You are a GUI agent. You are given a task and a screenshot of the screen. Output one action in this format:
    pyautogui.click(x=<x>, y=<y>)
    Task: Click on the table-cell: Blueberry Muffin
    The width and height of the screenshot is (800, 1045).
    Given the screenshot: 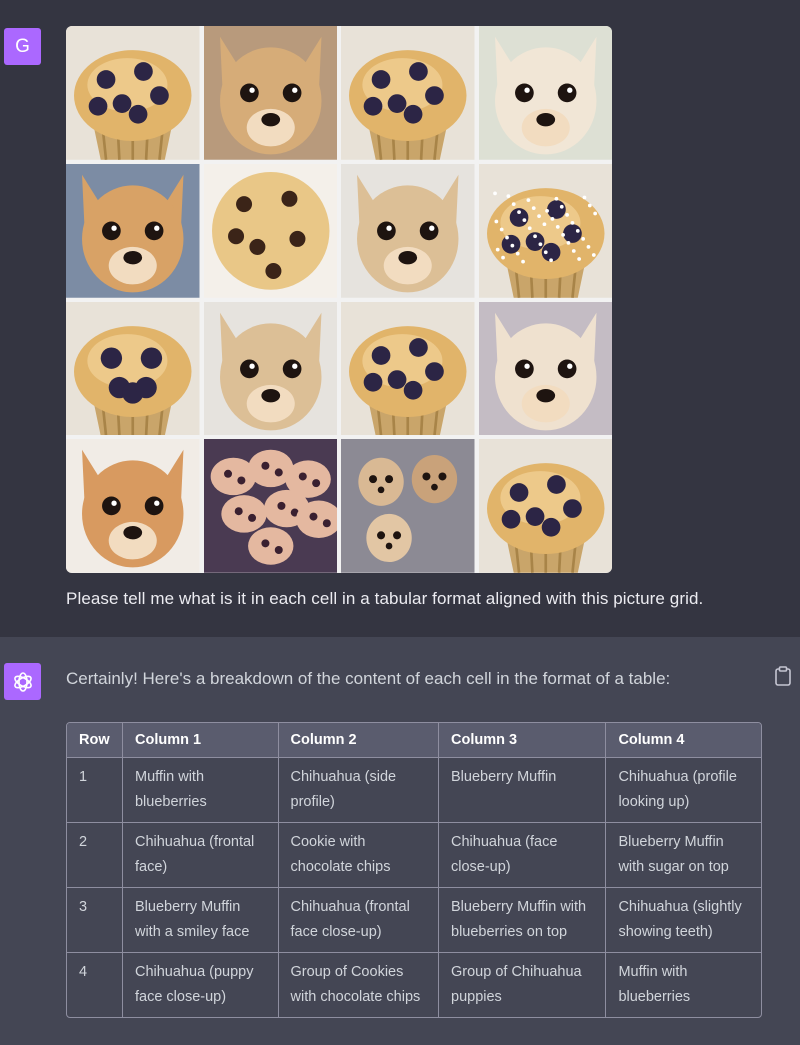 What is the action you would take?
    pyautogui.click(x=523, y=790)
    